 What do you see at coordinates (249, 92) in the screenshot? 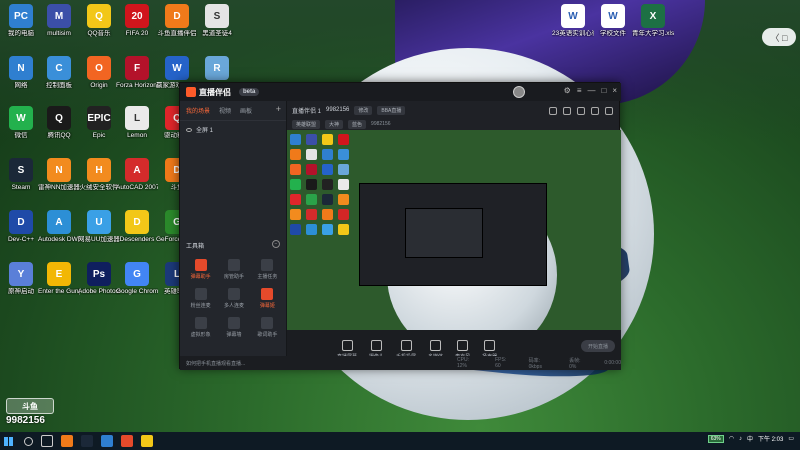
I see `version-badge: beta` at bounding box center [249, 92].